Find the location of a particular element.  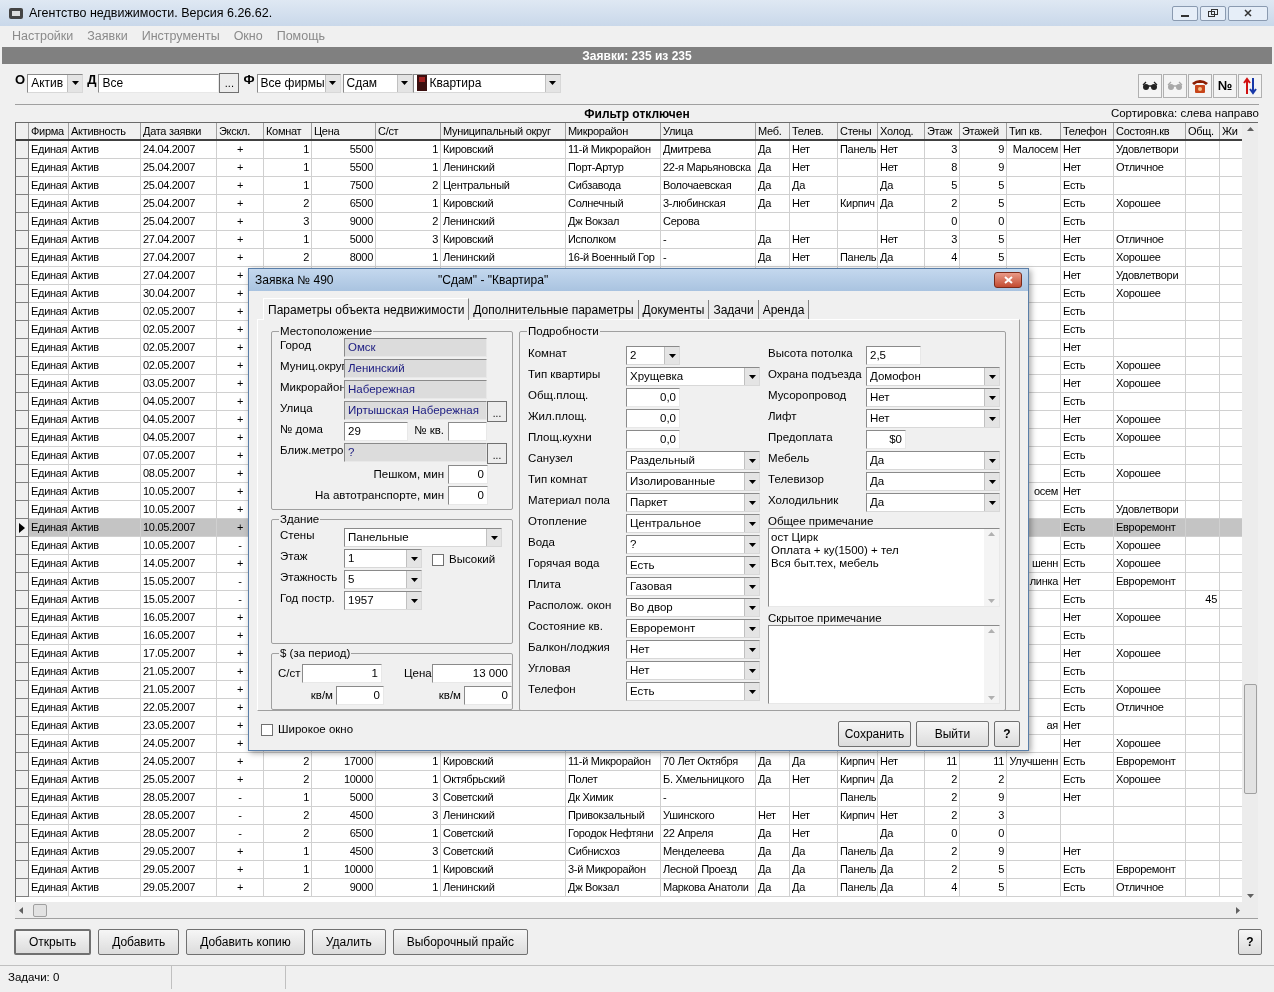

dropdown: Изолированные is located at coordinates (693, 481).